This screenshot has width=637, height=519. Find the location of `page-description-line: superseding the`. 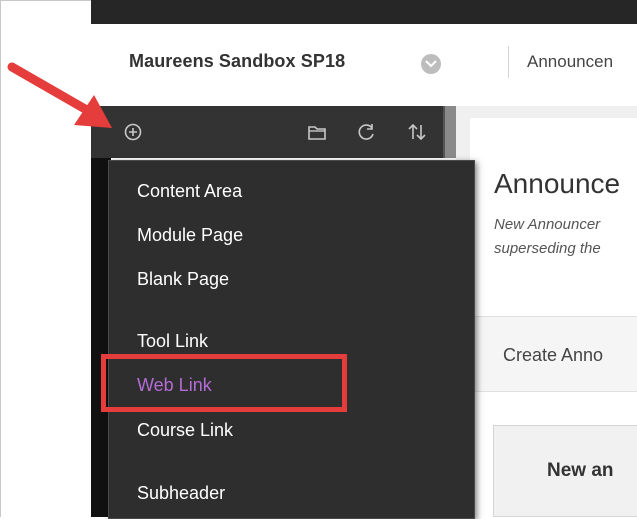

page-description-line: superseding the is located at coordinates (547, 248).